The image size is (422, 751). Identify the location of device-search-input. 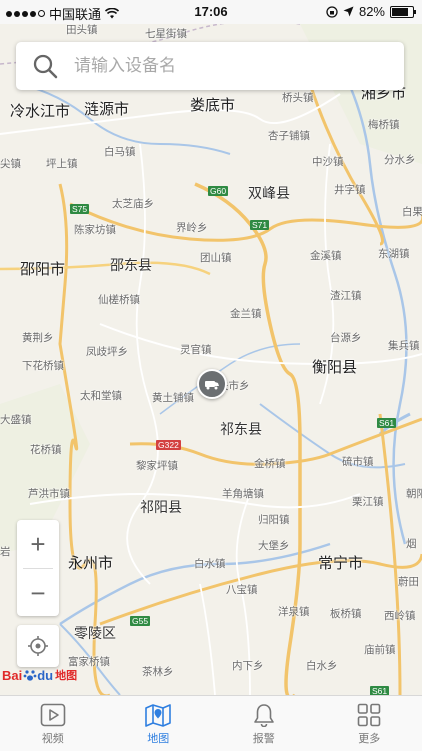
(224, 66).